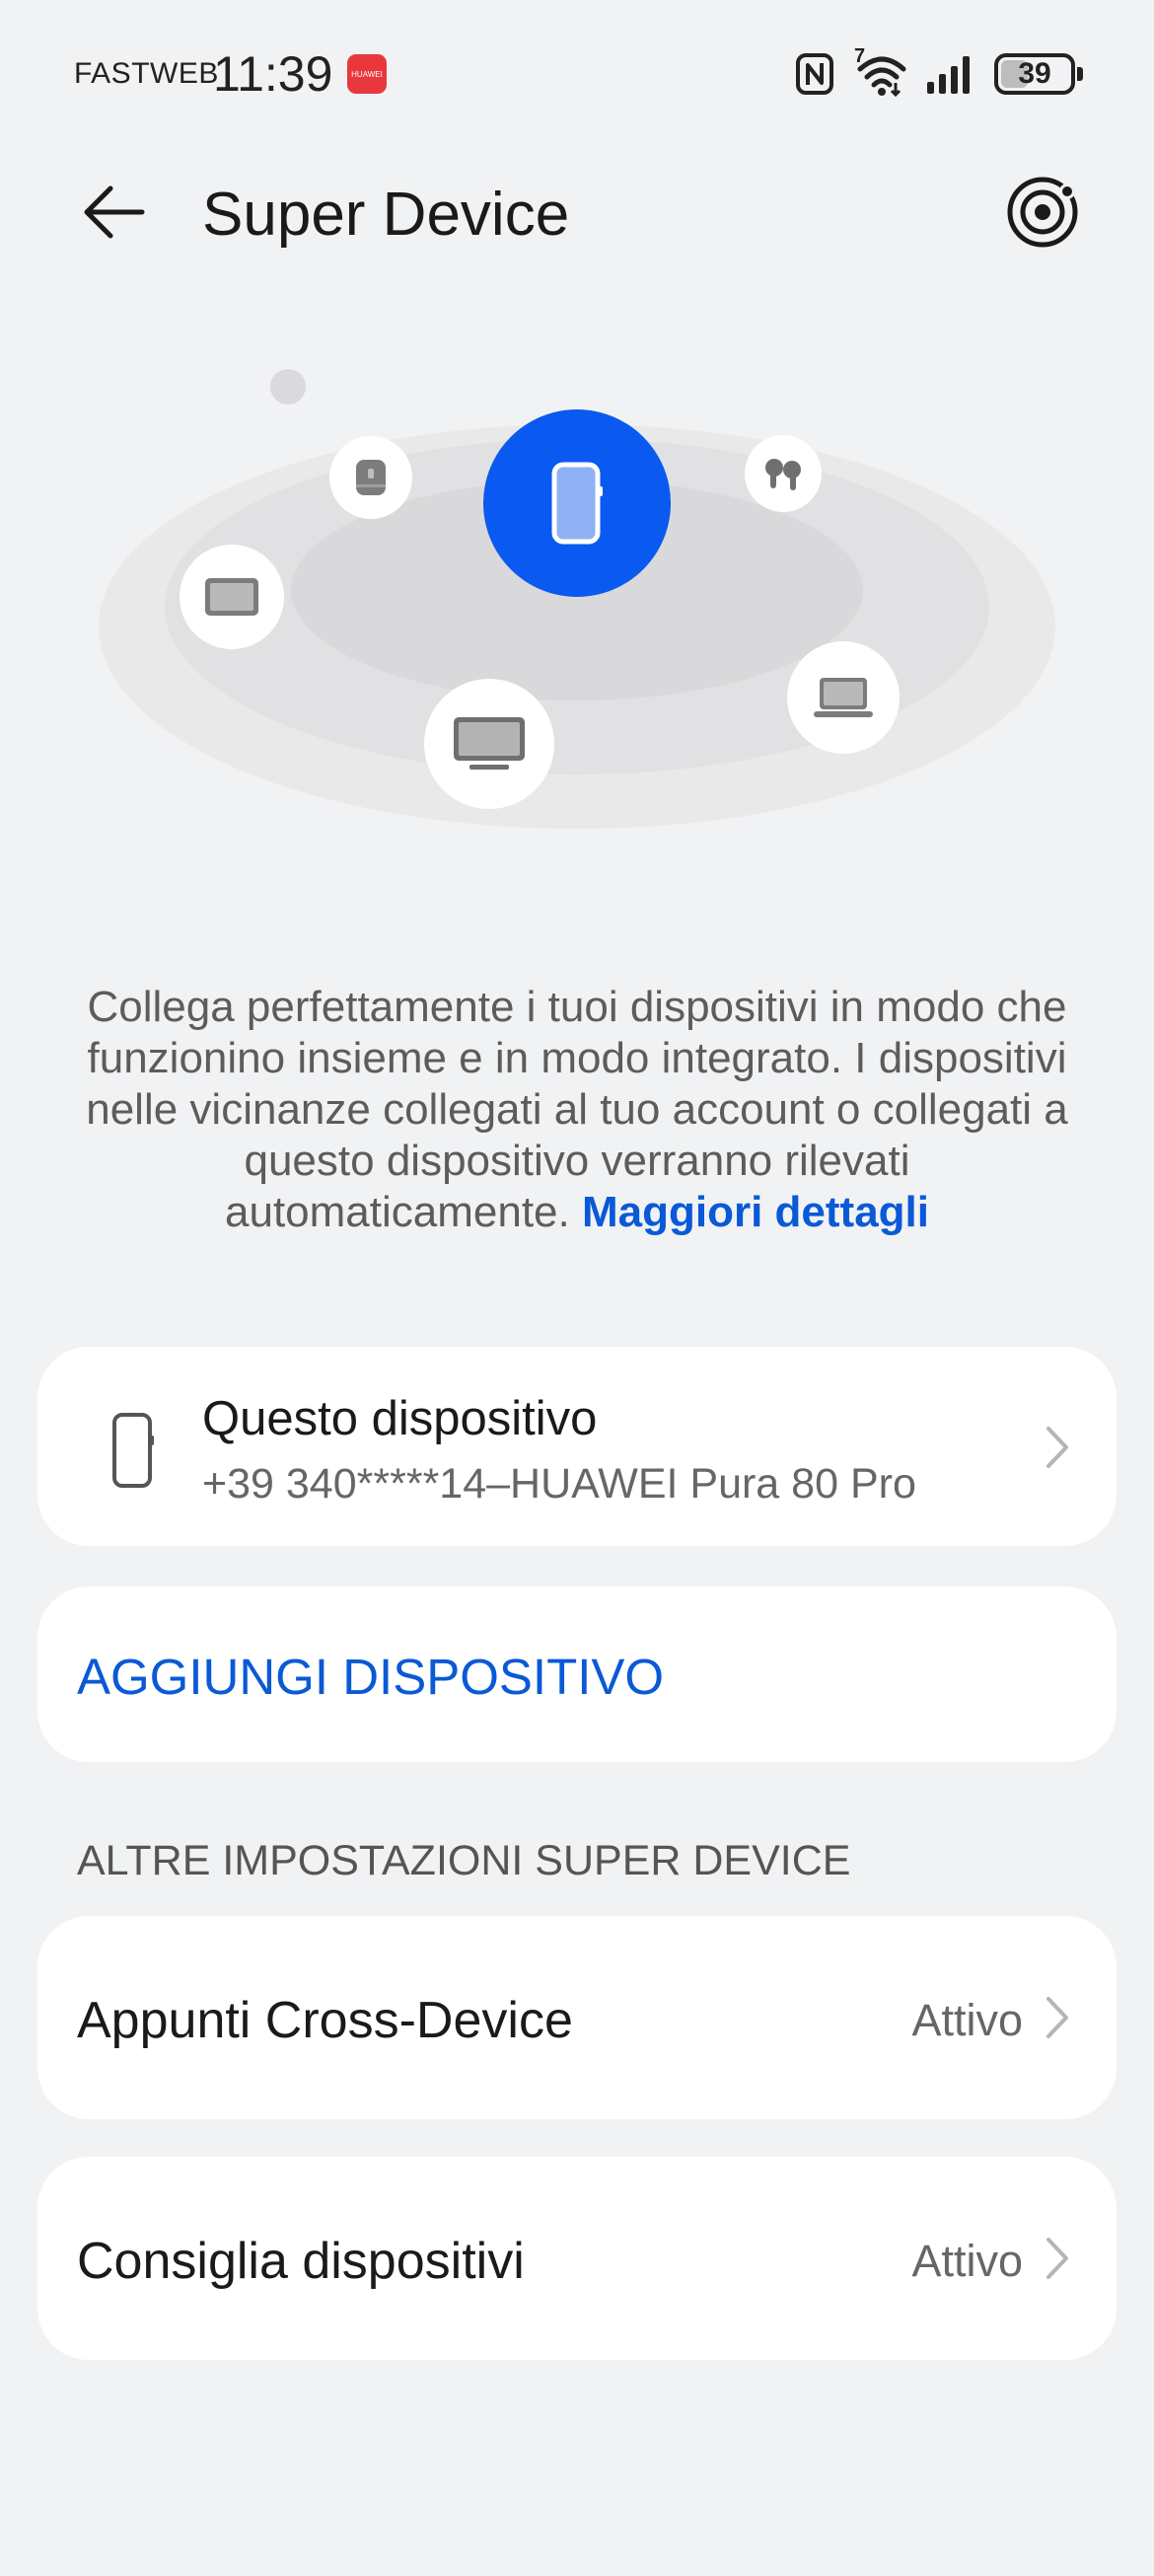 The image size is (1154, 2576). I want to click on status-clock: 11:39, so click(273, 74).